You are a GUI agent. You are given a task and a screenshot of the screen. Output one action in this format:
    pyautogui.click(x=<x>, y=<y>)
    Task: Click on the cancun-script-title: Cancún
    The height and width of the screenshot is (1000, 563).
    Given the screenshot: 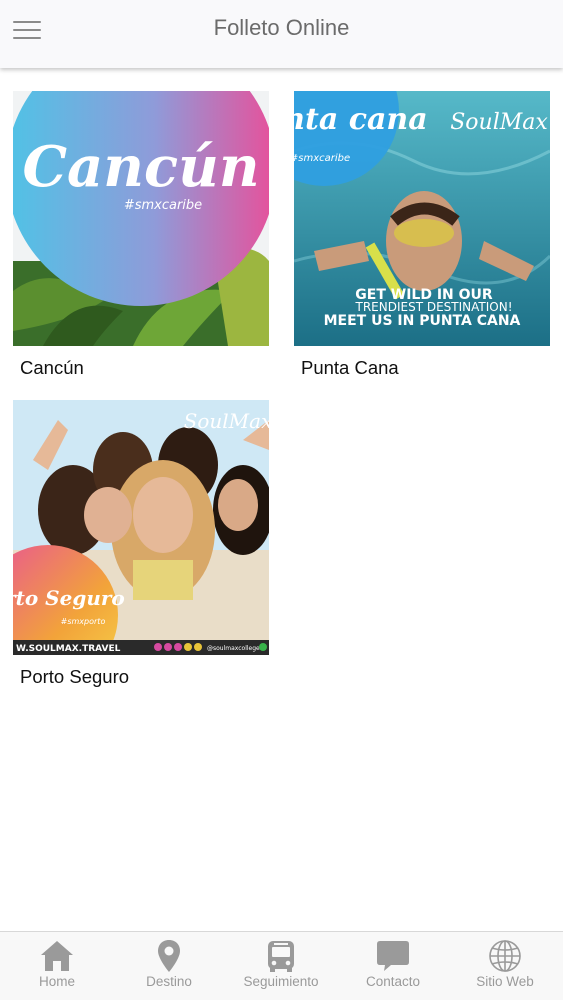 What is the action you would take?
    pyautogui.click(x=140, y=167)
    